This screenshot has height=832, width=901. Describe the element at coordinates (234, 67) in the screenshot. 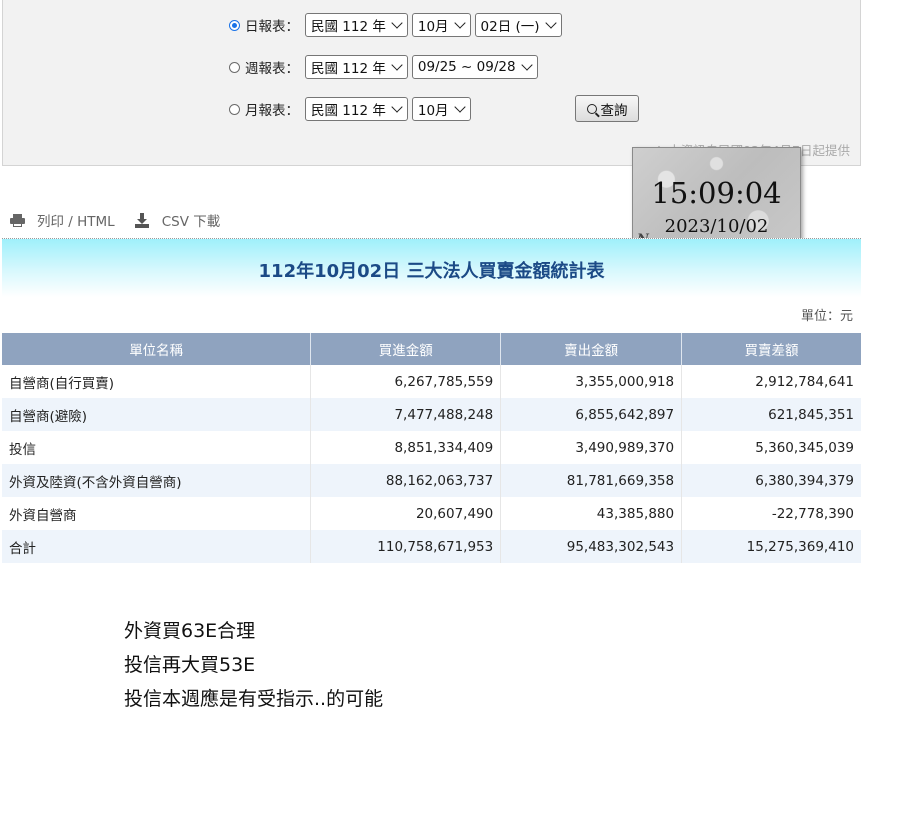

I see `weekly-report-radio` at that location.